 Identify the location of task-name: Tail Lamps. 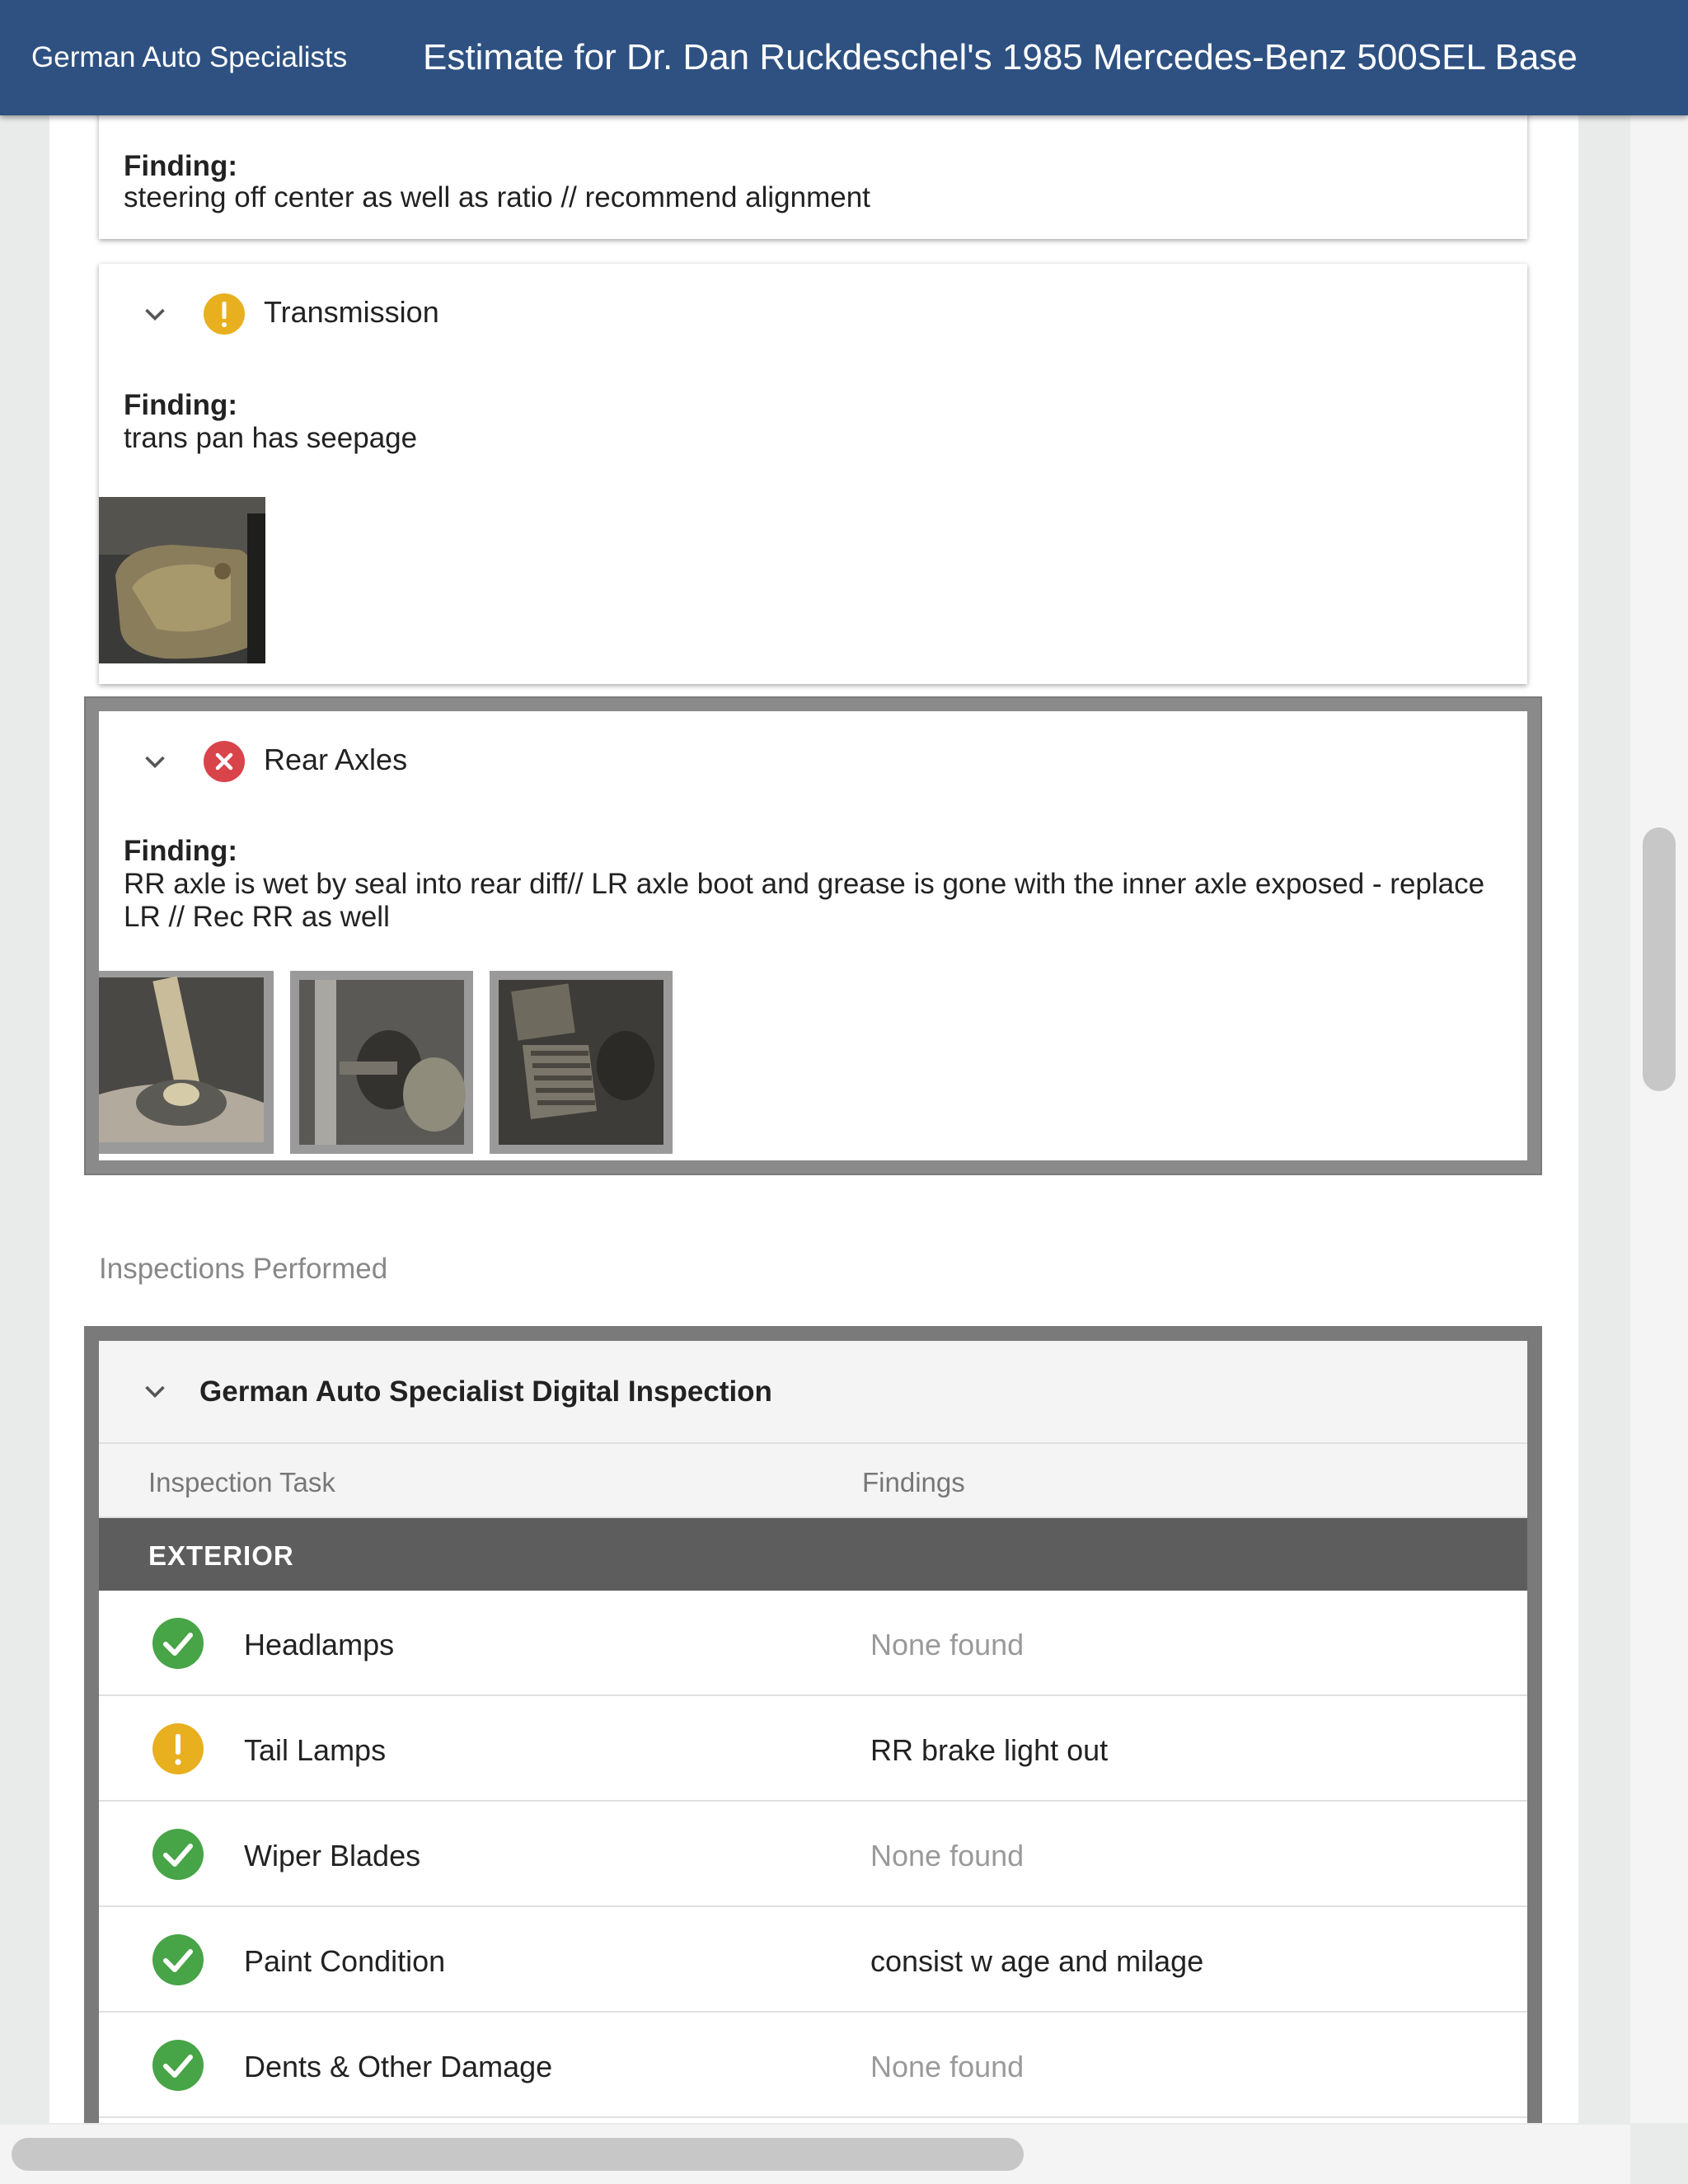
(315, 1750).